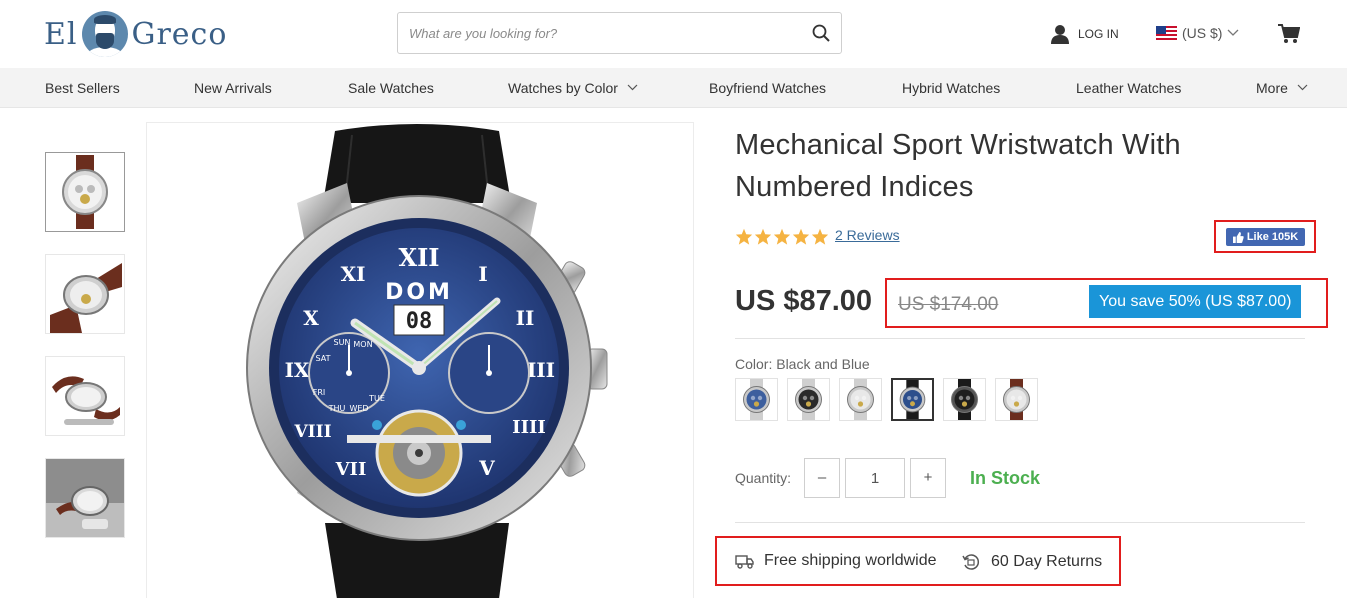 This screenshot has height=598, width=1347. What do you see at coordinates (1005, 478) in the screenshot?
I see `stock-status: In Stock` at bounding box center [1005, 478].